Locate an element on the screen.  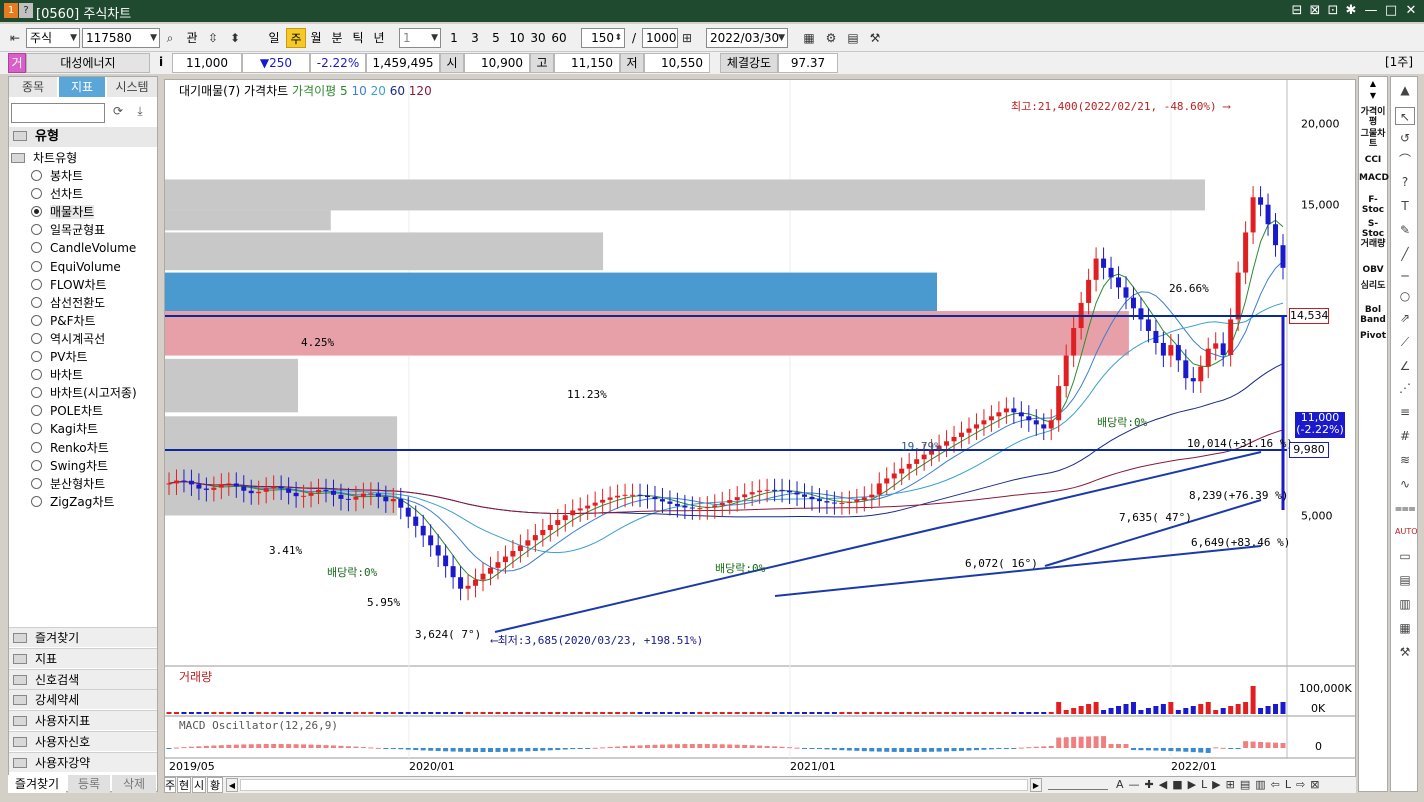
wave-icon: ∿ is located at coordinates (1405, 484).